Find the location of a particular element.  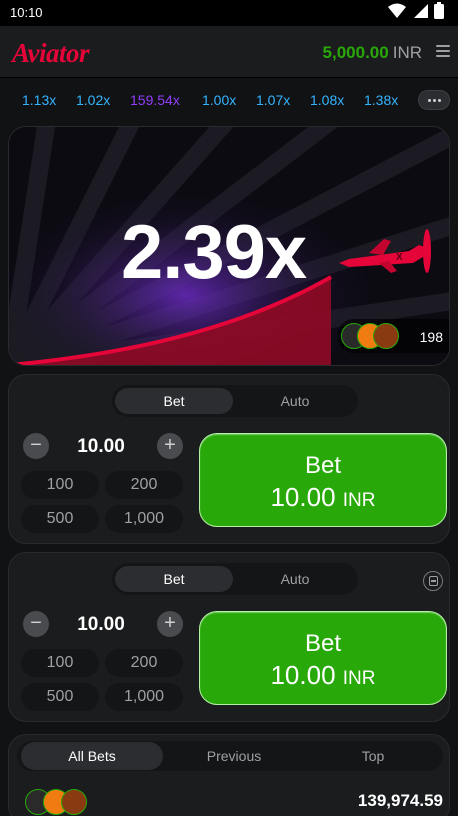

battery-icon is located at coordinates (439, 10).